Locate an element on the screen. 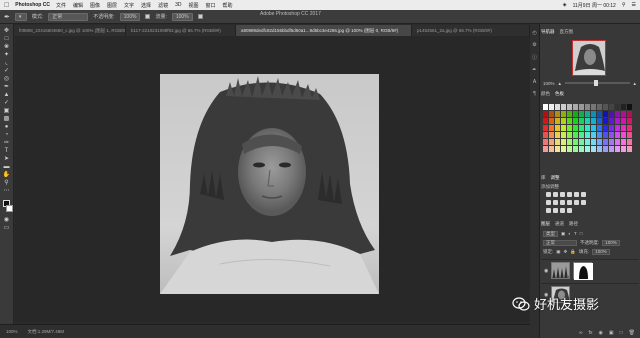  eraser-tool-icon: ▣ is located at coordinates (6, 111).